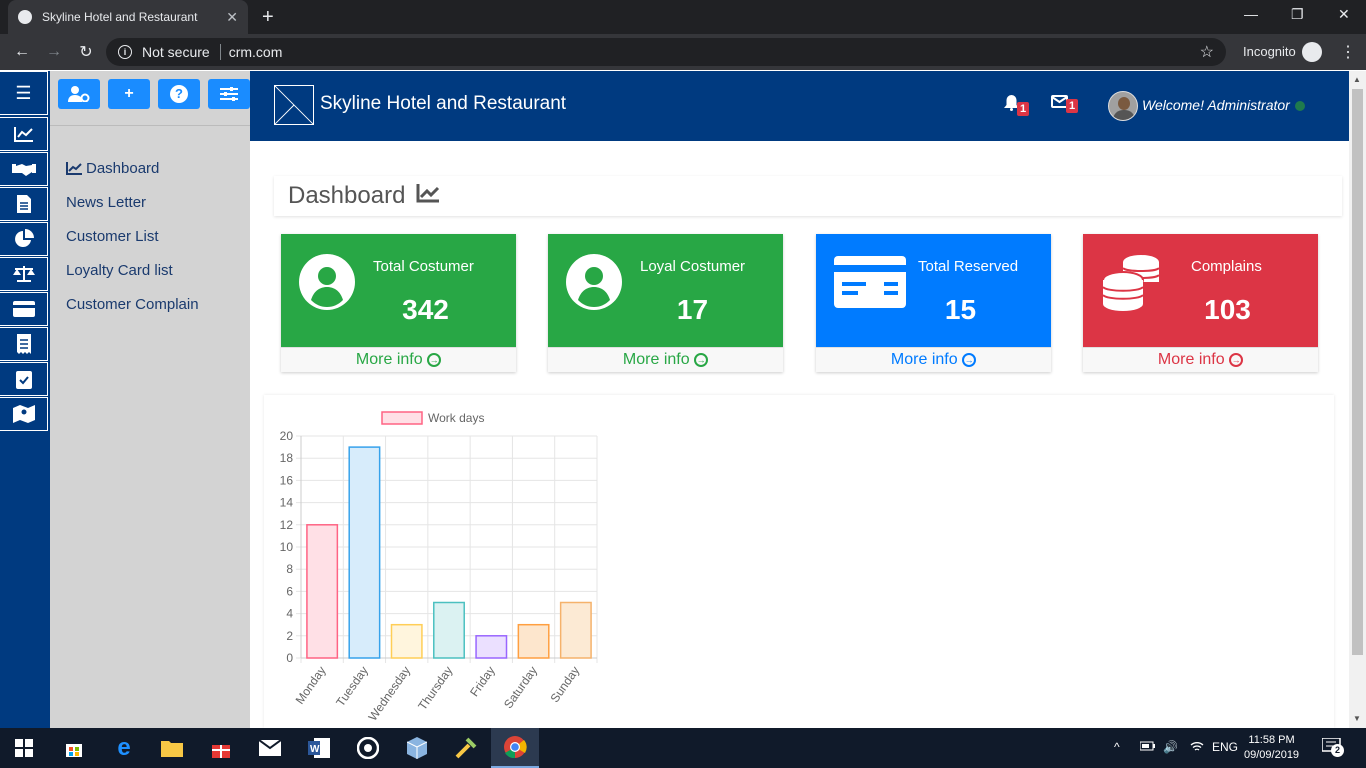  I want to click on user-settings-icon, so click(79, 94).